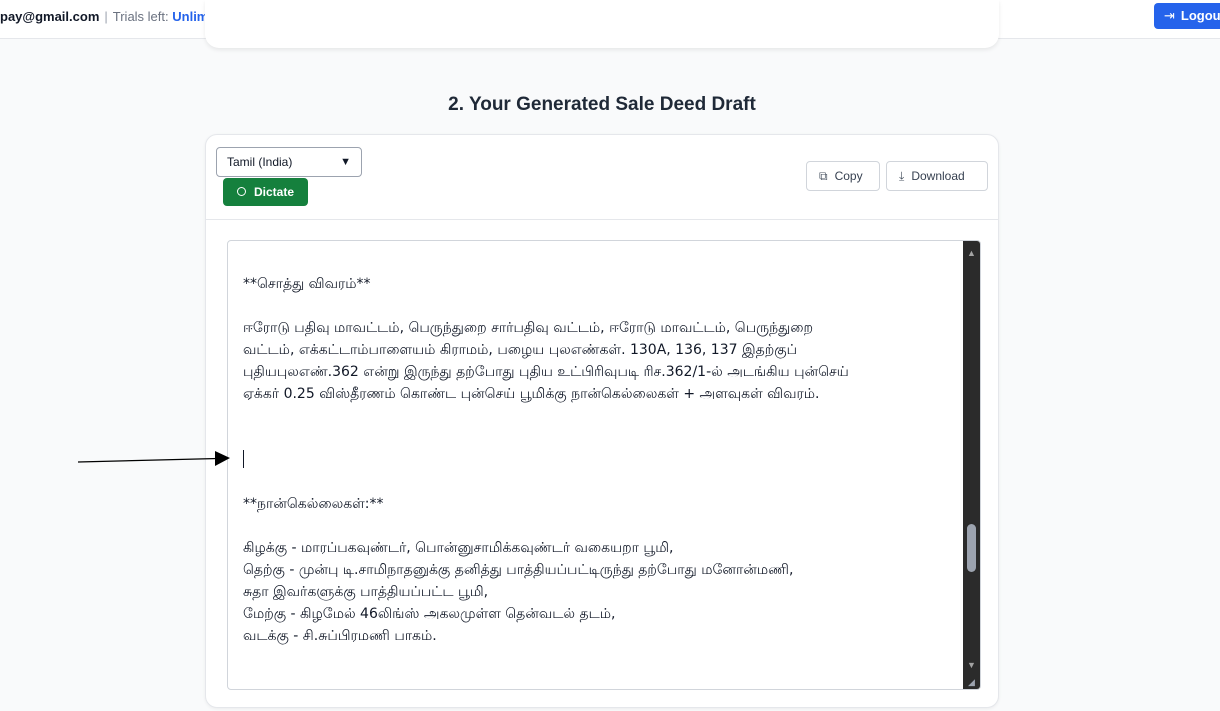 This screenshot has width=1220, height=711. Describe the element at coordinates (50, 16) in the screenshot. I see `user-email: pay@gmail.com` at that location.